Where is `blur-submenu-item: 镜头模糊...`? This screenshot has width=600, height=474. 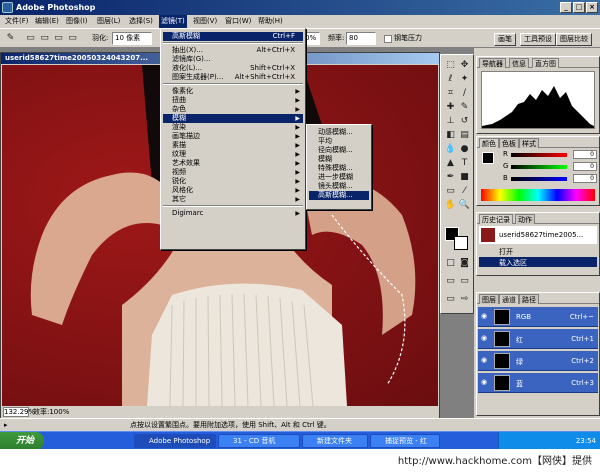
blur-submenu-item: 镜头模糊... is located at coordinates (339, 186).